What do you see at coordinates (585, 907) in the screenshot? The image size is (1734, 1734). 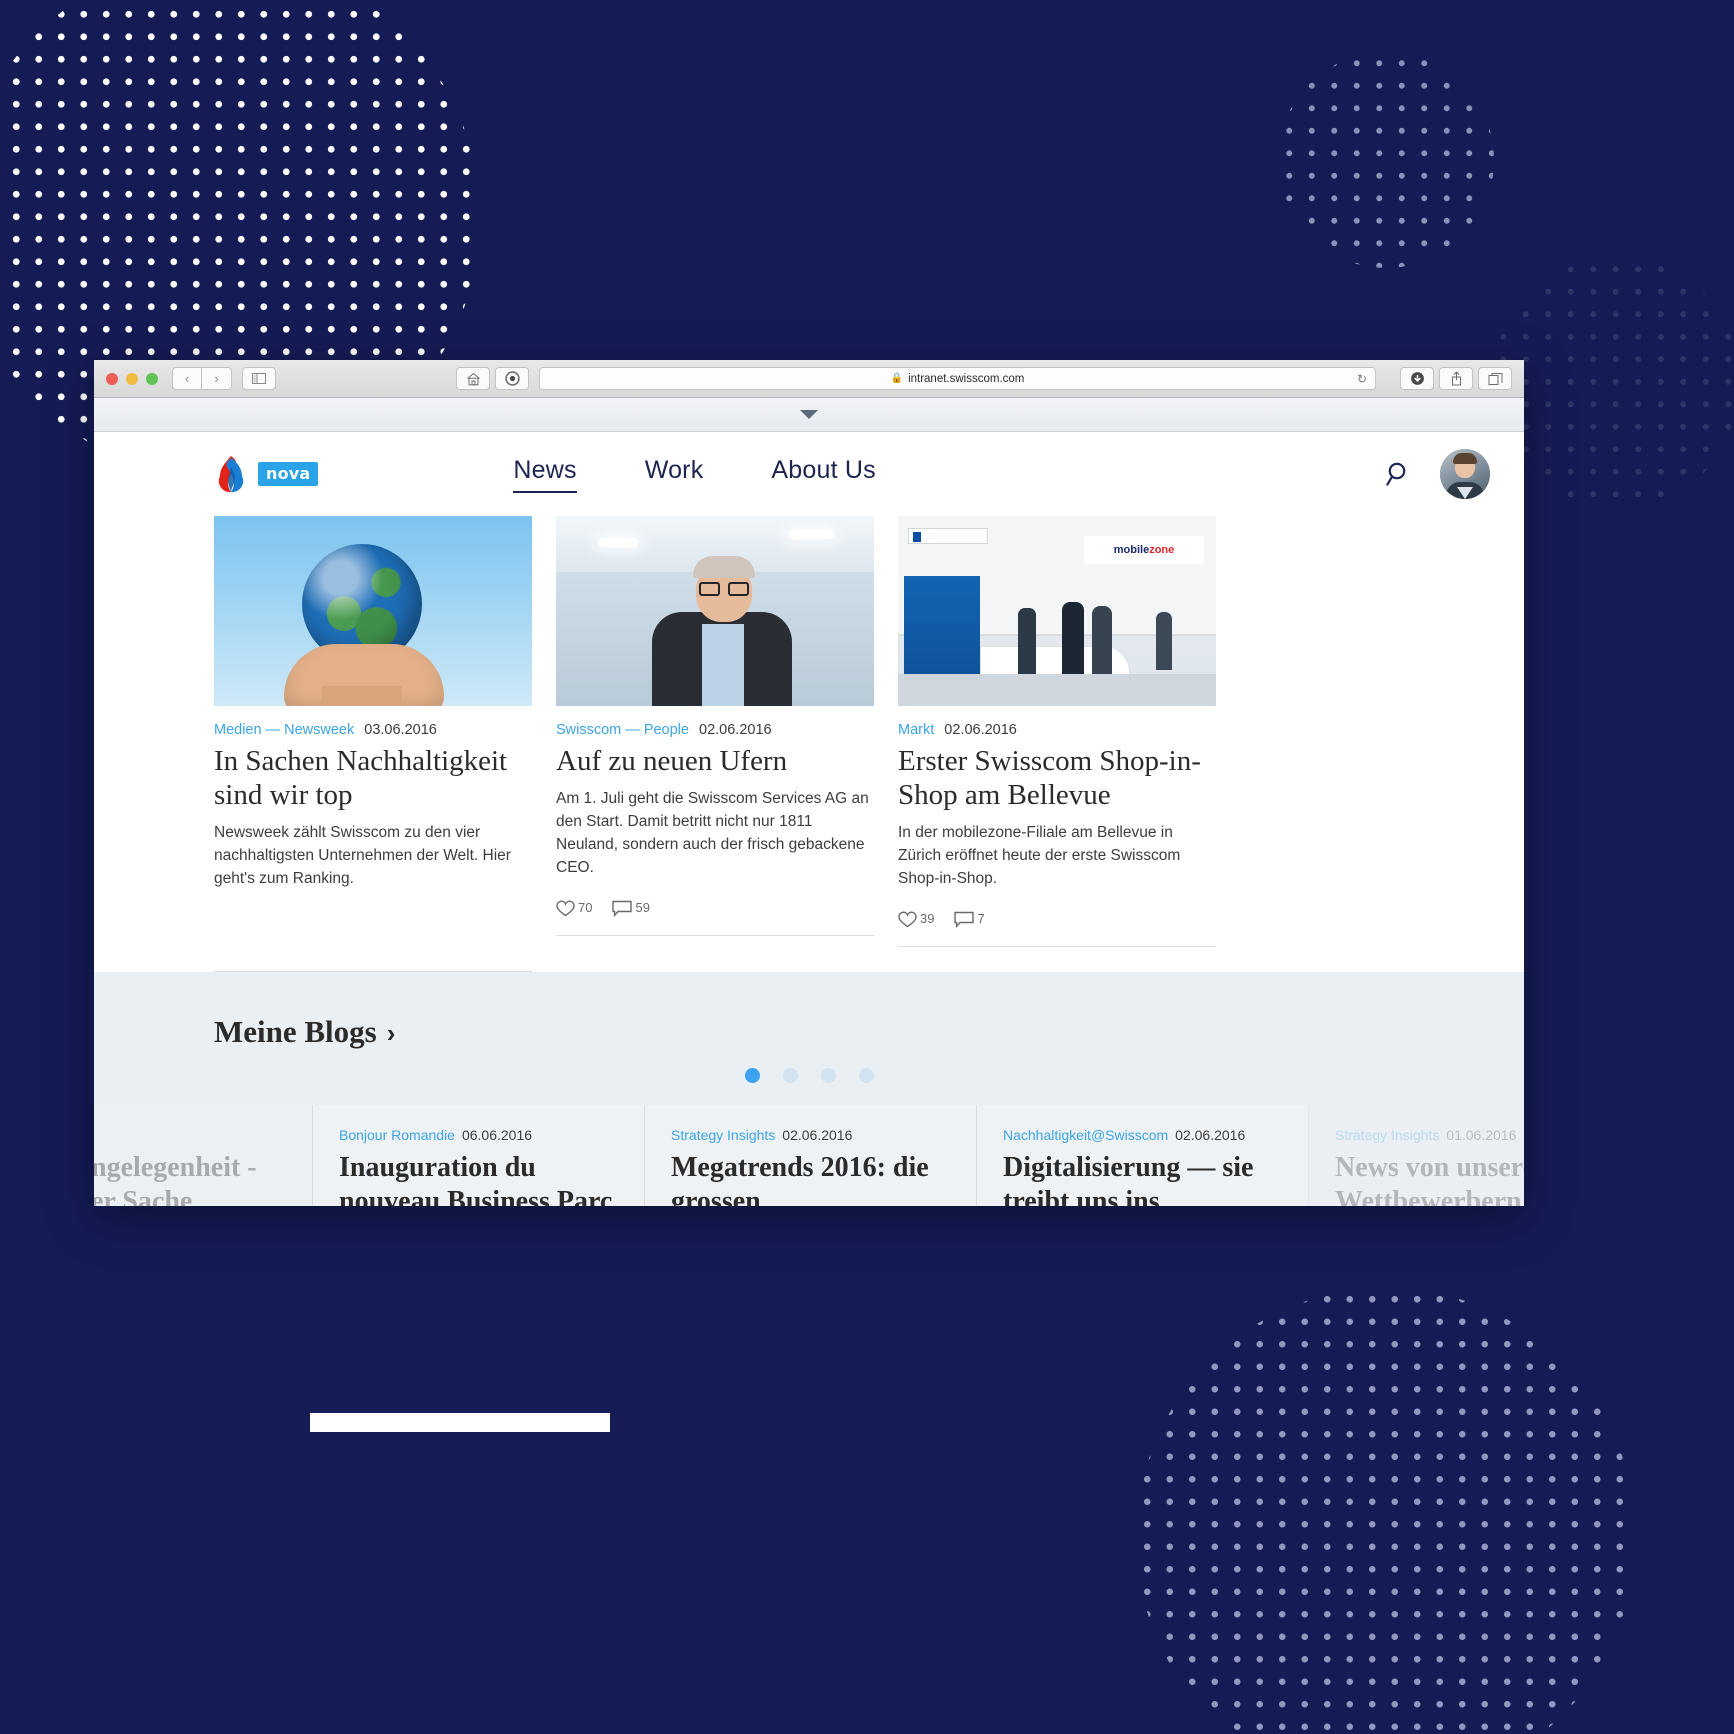 I see `like-count: 70` at bounding box center [585, 907].